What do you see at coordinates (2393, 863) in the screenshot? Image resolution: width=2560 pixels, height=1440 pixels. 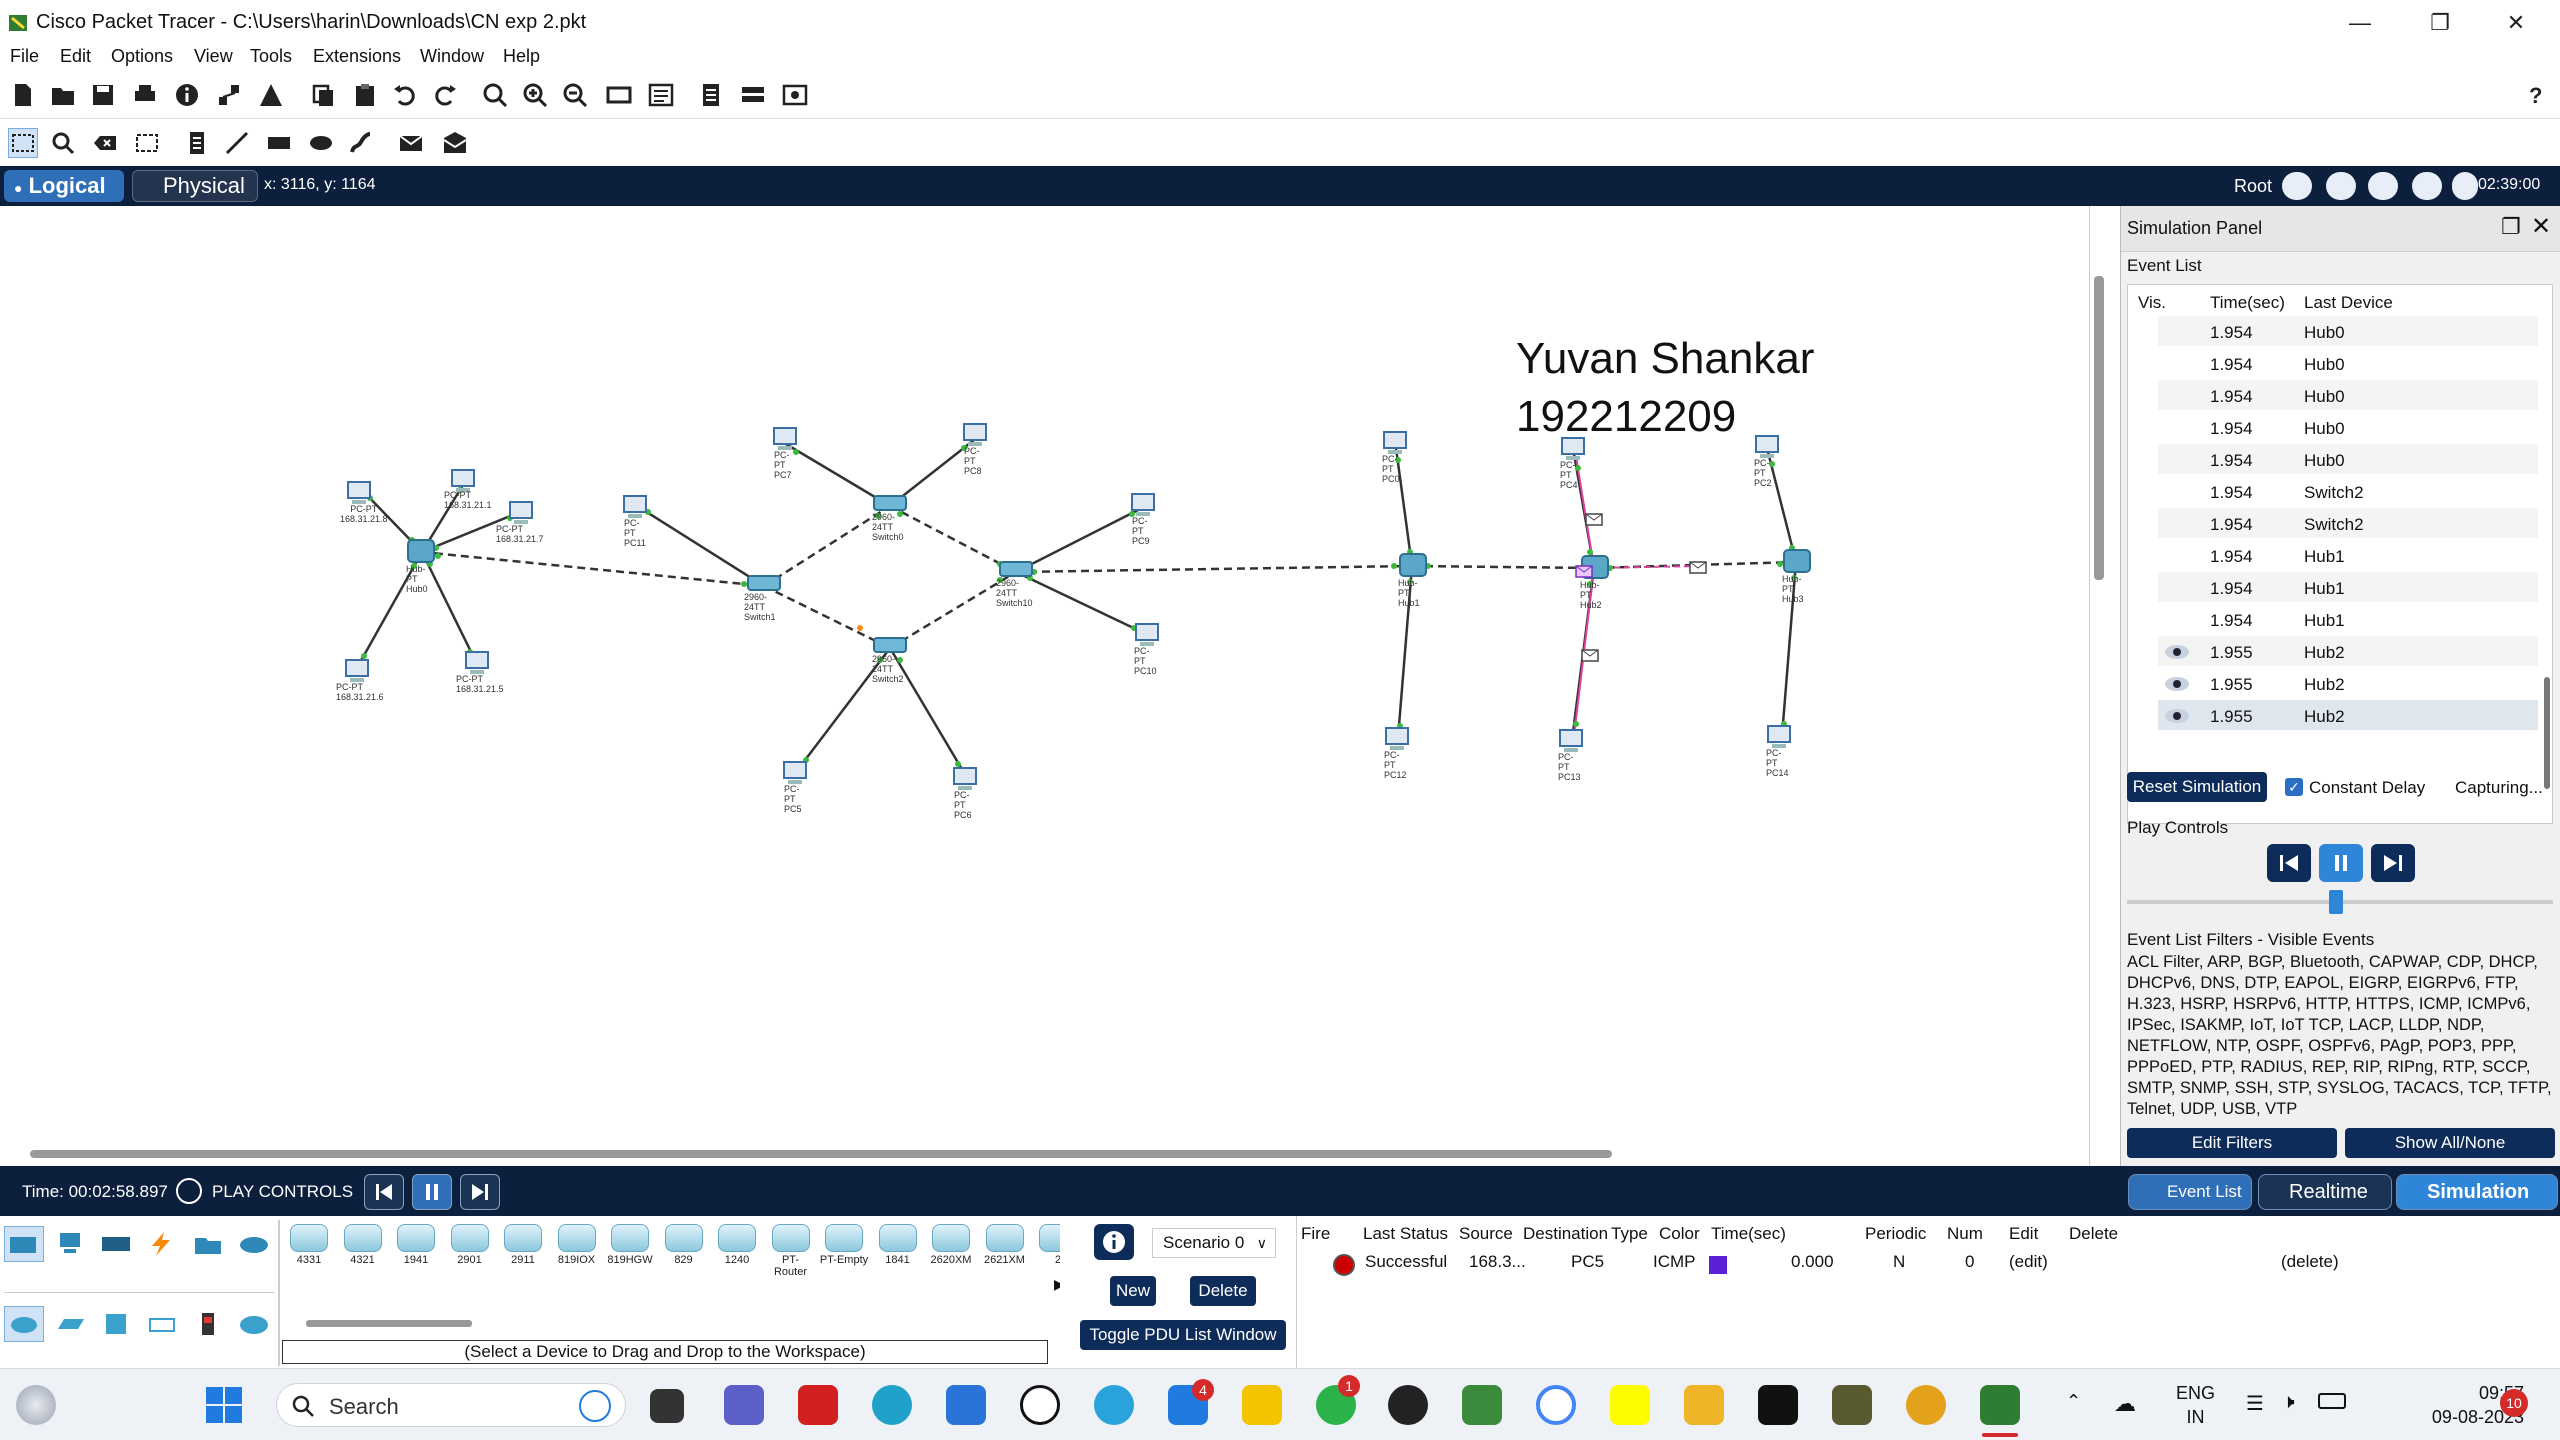 I see `forward-step-button` at bounding box center [2393, 863].